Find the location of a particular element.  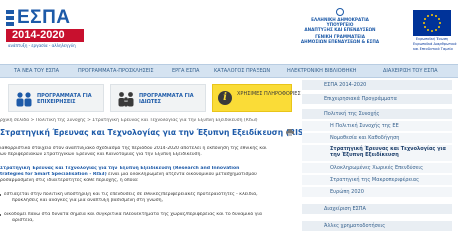

nav-item-news: ΤΑ ΝΕΑ ΤΟΥ ΕΣΠΑ is located at coordinates (36, 71).